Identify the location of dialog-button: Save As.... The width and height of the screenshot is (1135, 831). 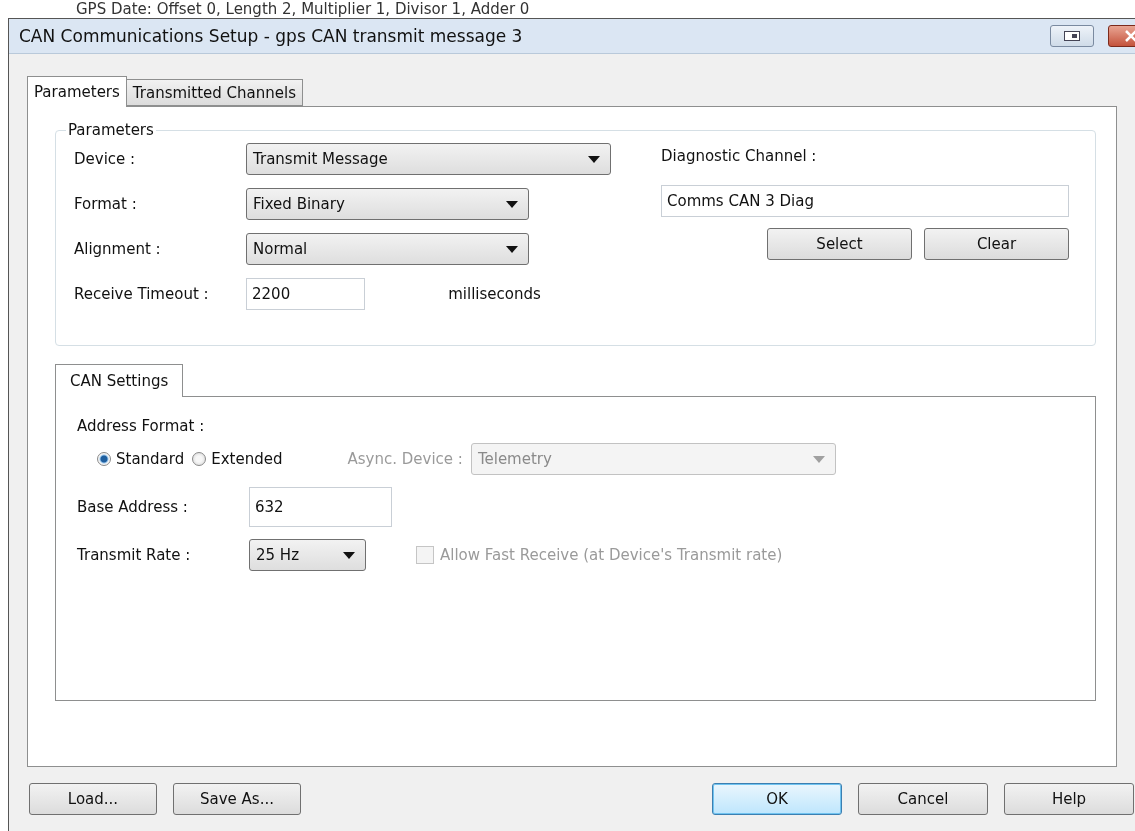
(237, 799).